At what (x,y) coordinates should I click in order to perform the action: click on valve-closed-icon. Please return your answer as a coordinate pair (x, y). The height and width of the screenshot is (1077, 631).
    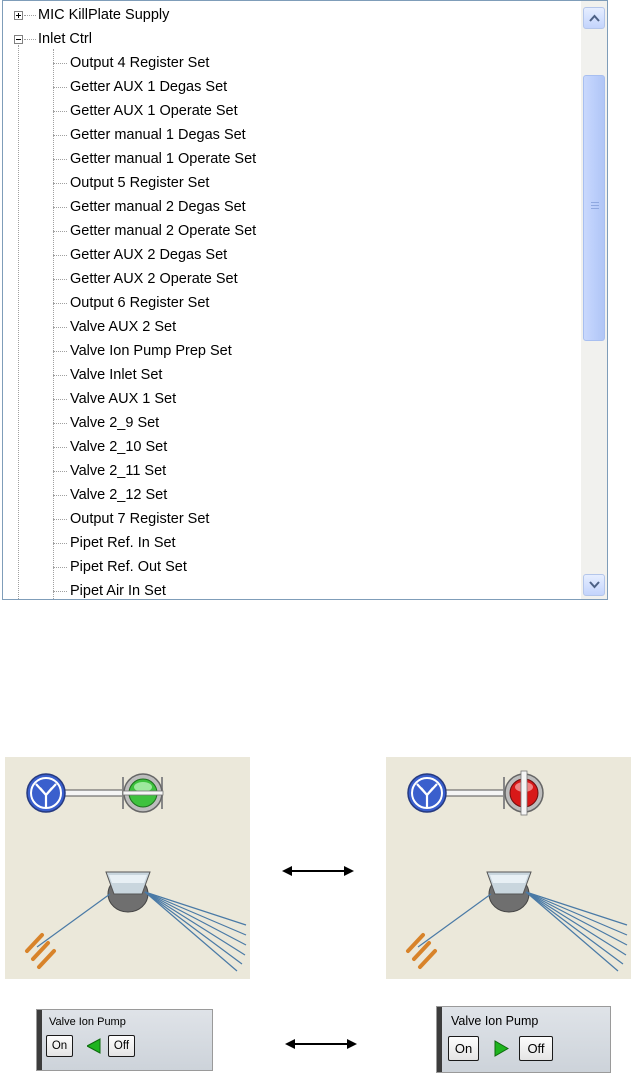
    Looking at the image, I should click on (523, 793).